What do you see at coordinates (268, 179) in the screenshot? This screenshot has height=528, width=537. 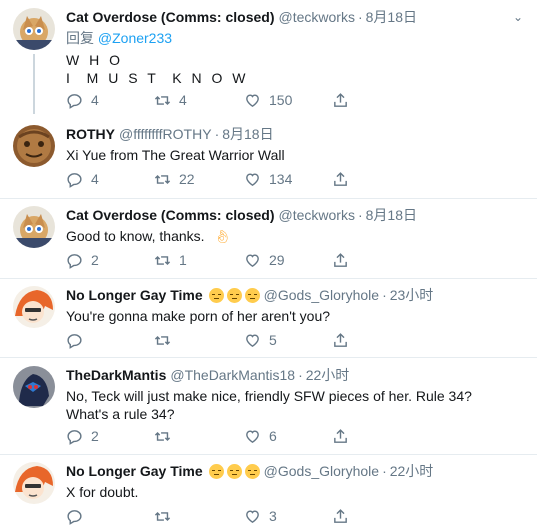 I see `like-button: 134` at bounding box center [268, 179].